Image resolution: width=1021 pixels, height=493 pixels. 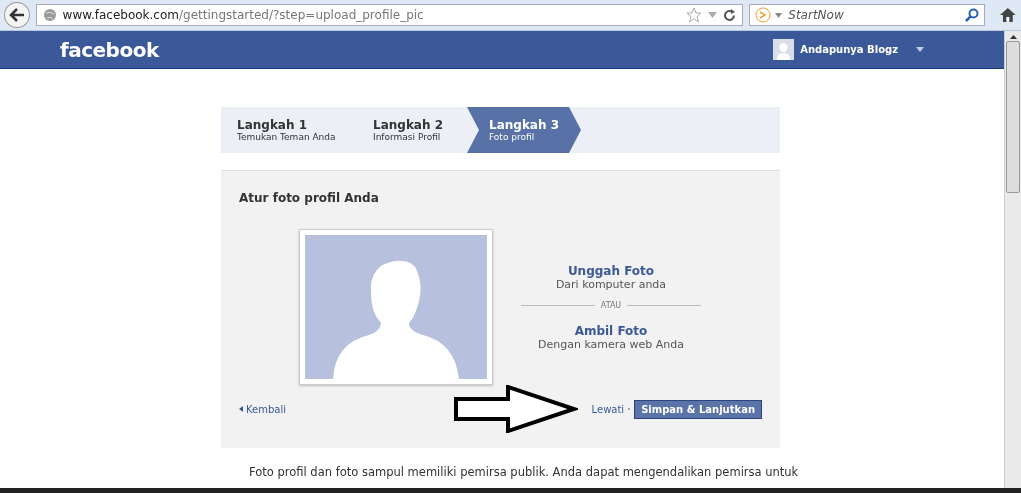 I want to click on back-button, so click(x=17, y=15).